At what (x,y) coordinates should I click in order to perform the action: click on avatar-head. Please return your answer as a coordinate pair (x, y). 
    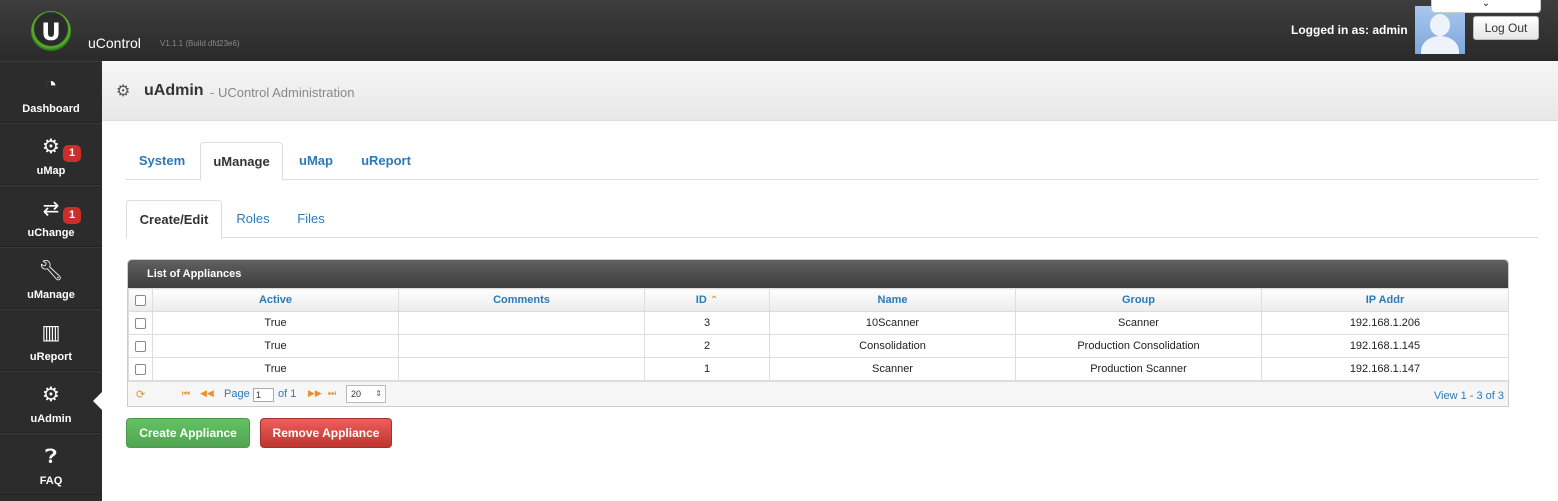
    Looking at the image, I should click on (1440, 25).